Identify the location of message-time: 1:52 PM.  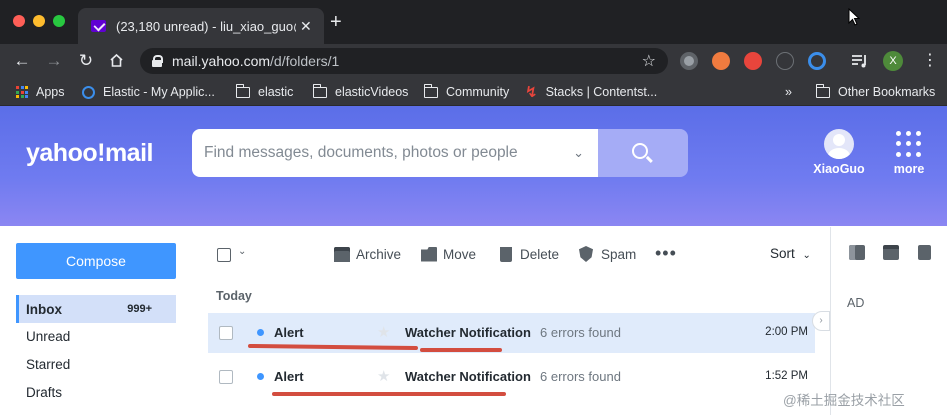
(786, 376).